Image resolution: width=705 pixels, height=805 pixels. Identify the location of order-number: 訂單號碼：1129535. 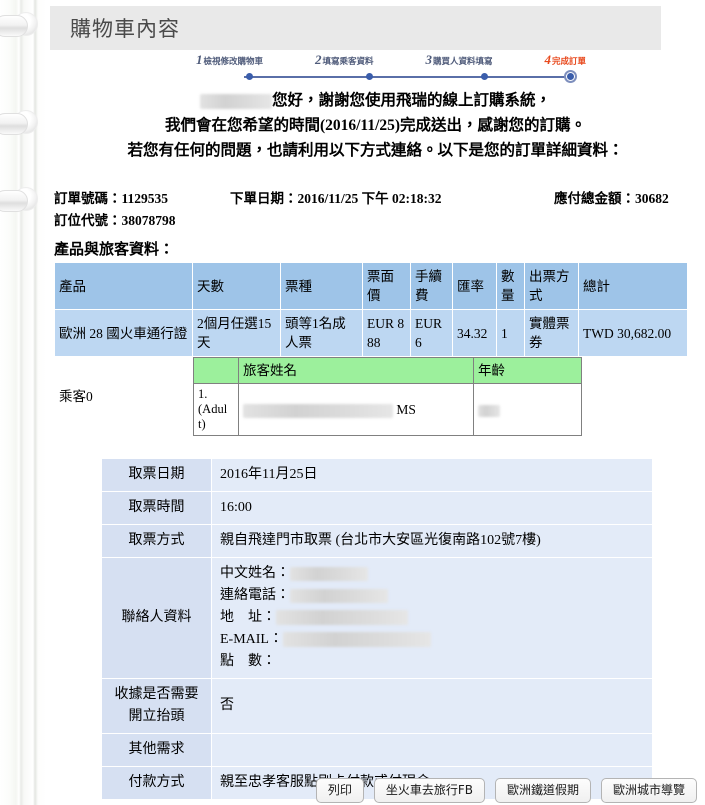
(111, 199).